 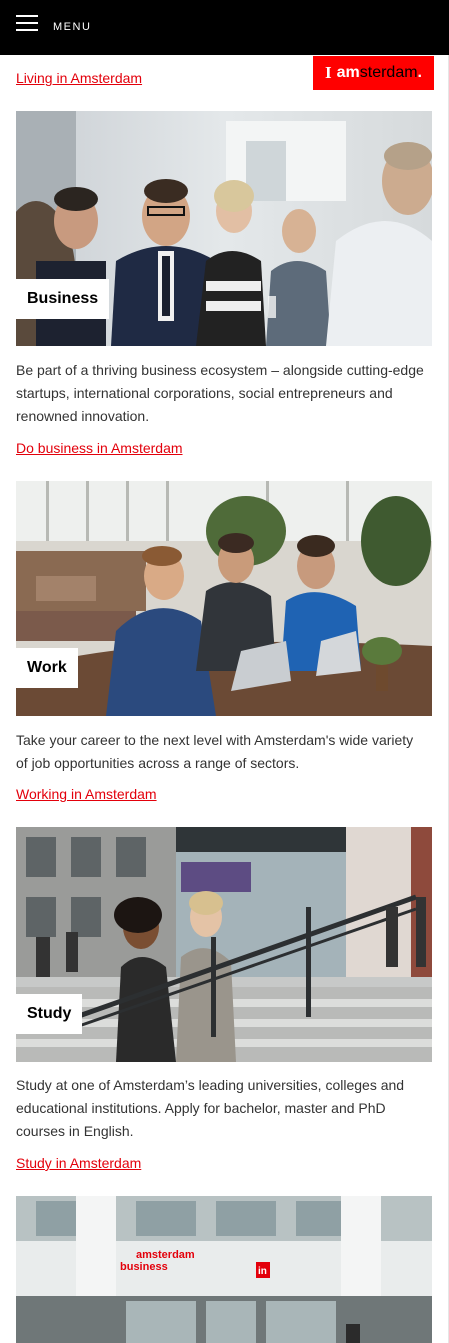 I want to click on in-logo: in, so click(x=262, y=1271).